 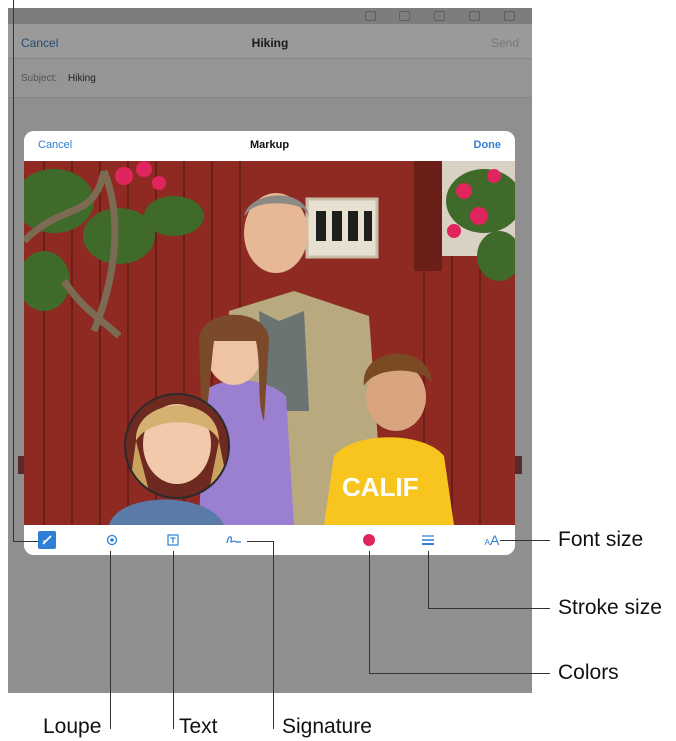 I want to click on loupe-tool-button, so click(x=112, y=540).